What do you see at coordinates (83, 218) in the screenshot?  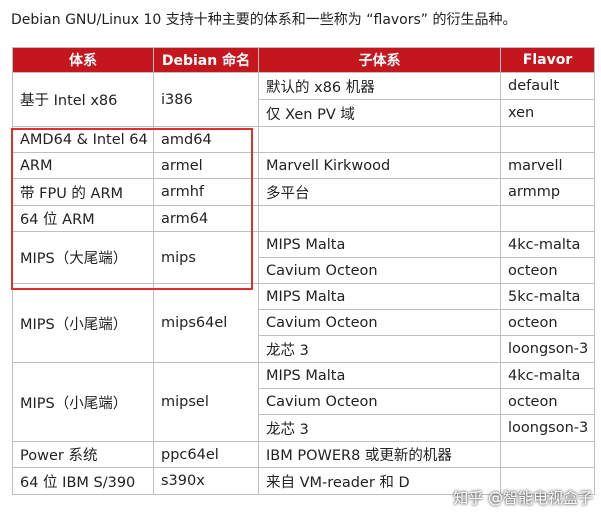 I see `arch-cell: 64 位 ARM` at bounding box center [83, 218].